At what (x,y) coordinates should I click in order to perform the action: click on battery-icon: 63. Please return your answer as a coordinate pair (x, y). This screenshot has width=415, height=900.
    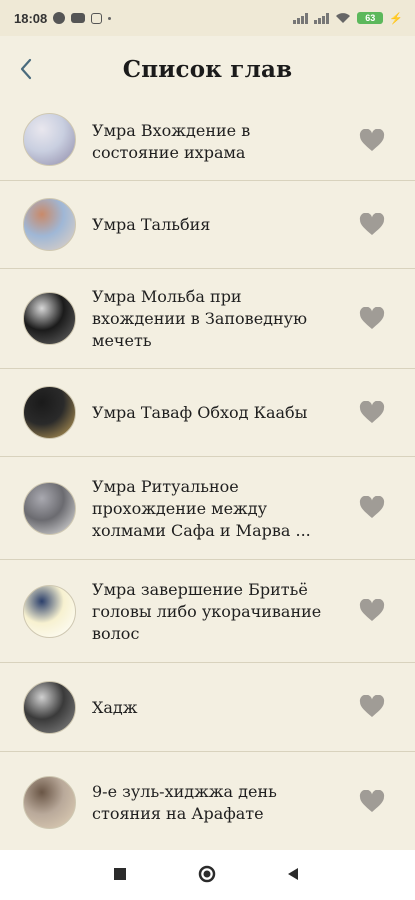
    Looking at the image, I should click on (370, 18).